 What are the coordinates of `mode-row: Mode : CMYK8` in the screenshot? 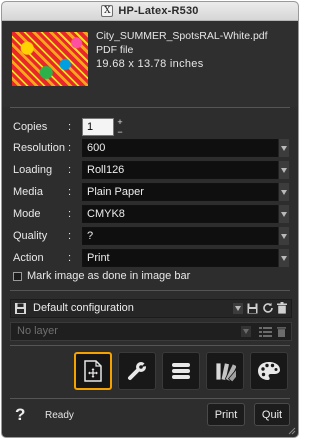 It's located at (150, 215).